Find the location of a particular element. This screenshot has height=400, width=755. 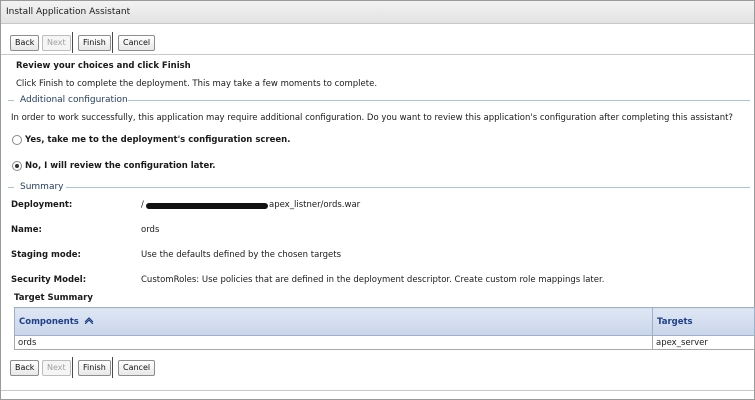

window-title: Install Application Assistant is located at coordinates (68, 12).